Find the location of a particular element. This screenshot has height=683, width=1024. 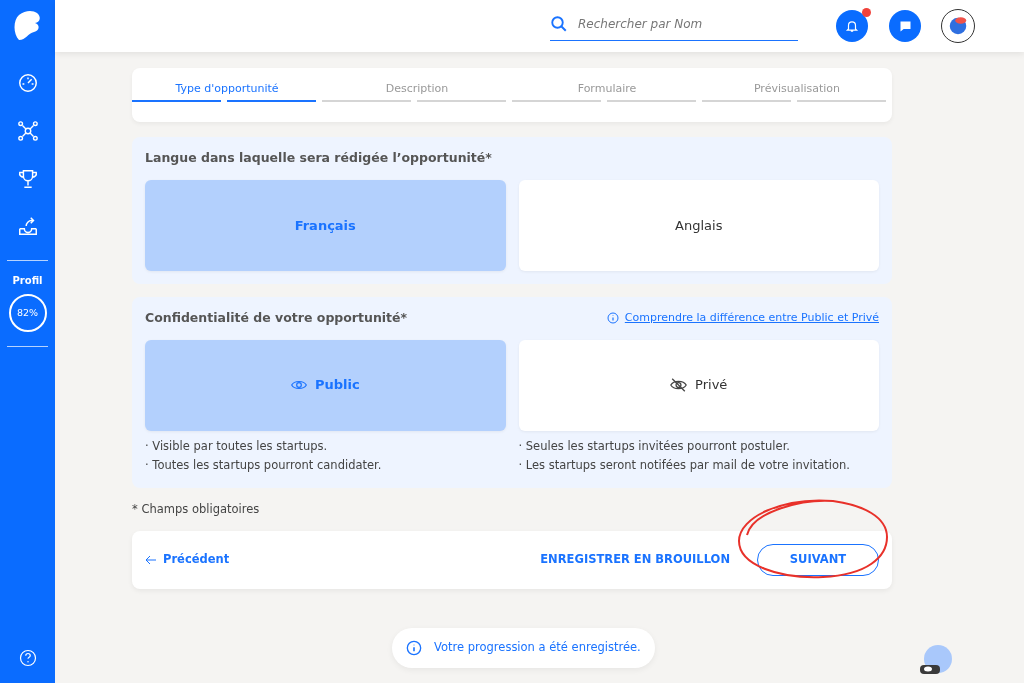

option-description: · Toutes les startups pourront candidater. is located at coordinates (264, 465).